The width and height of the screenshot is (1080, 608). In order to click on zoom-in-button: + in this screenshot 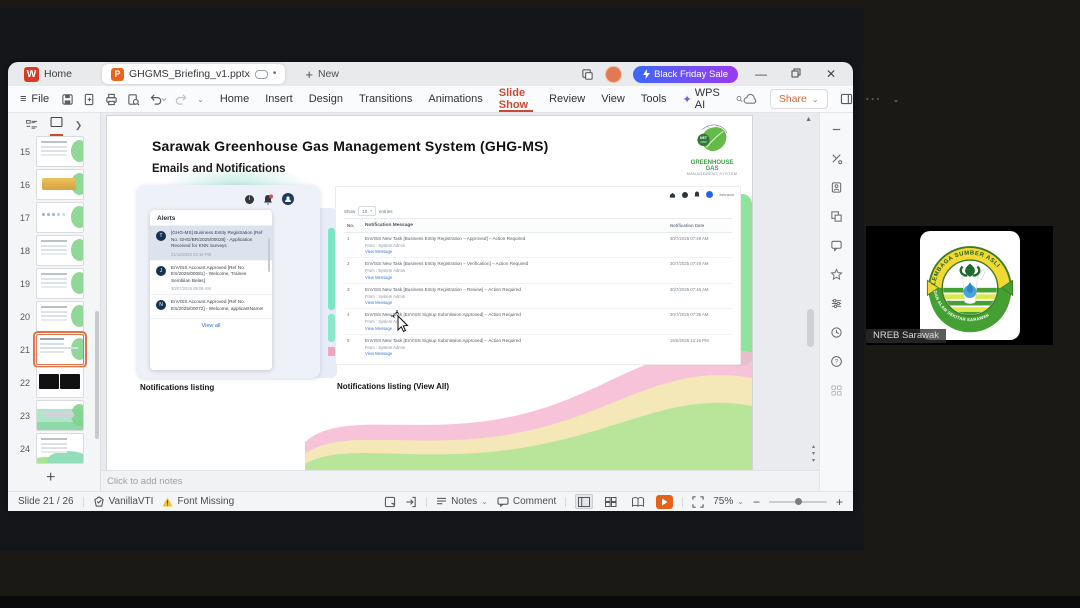, I will do `click(839, 502)`.